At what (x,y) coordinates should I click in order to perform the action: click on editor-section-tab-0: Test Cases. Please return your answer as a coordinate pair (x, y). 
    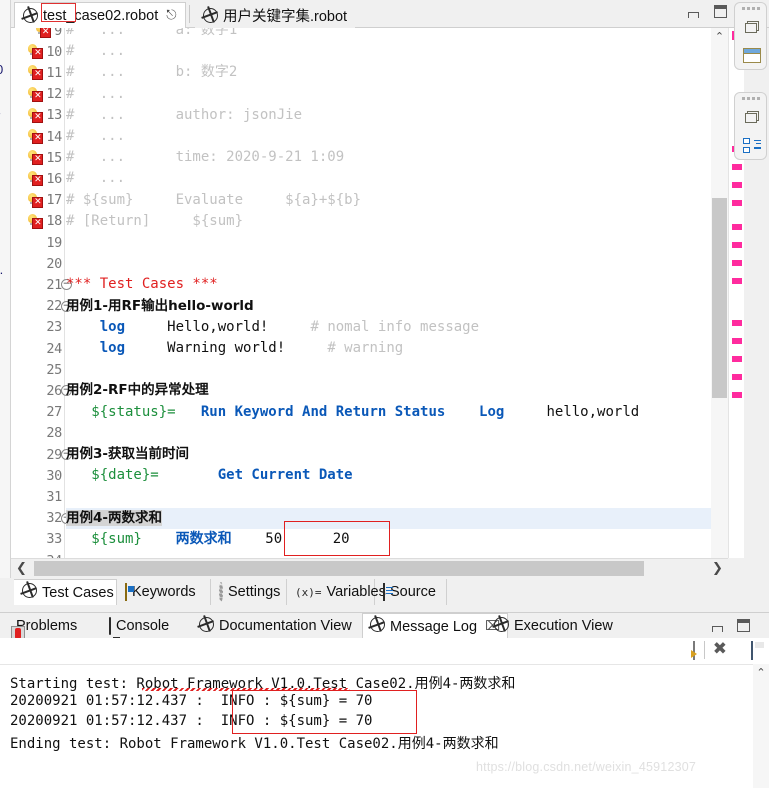
    Looking at the image, I should click on (65, 592).